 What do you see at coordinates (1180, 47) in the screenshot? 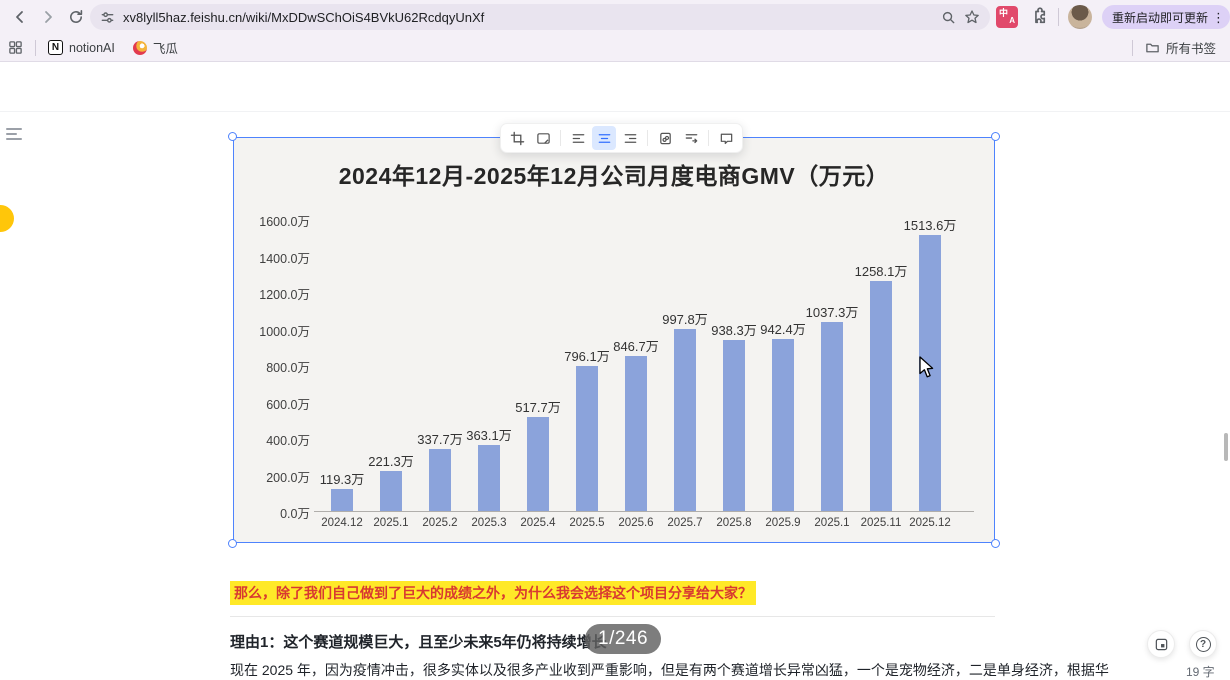
I see `all-bookmarks-button: 所有书签` at bounding box center [1180, 47].